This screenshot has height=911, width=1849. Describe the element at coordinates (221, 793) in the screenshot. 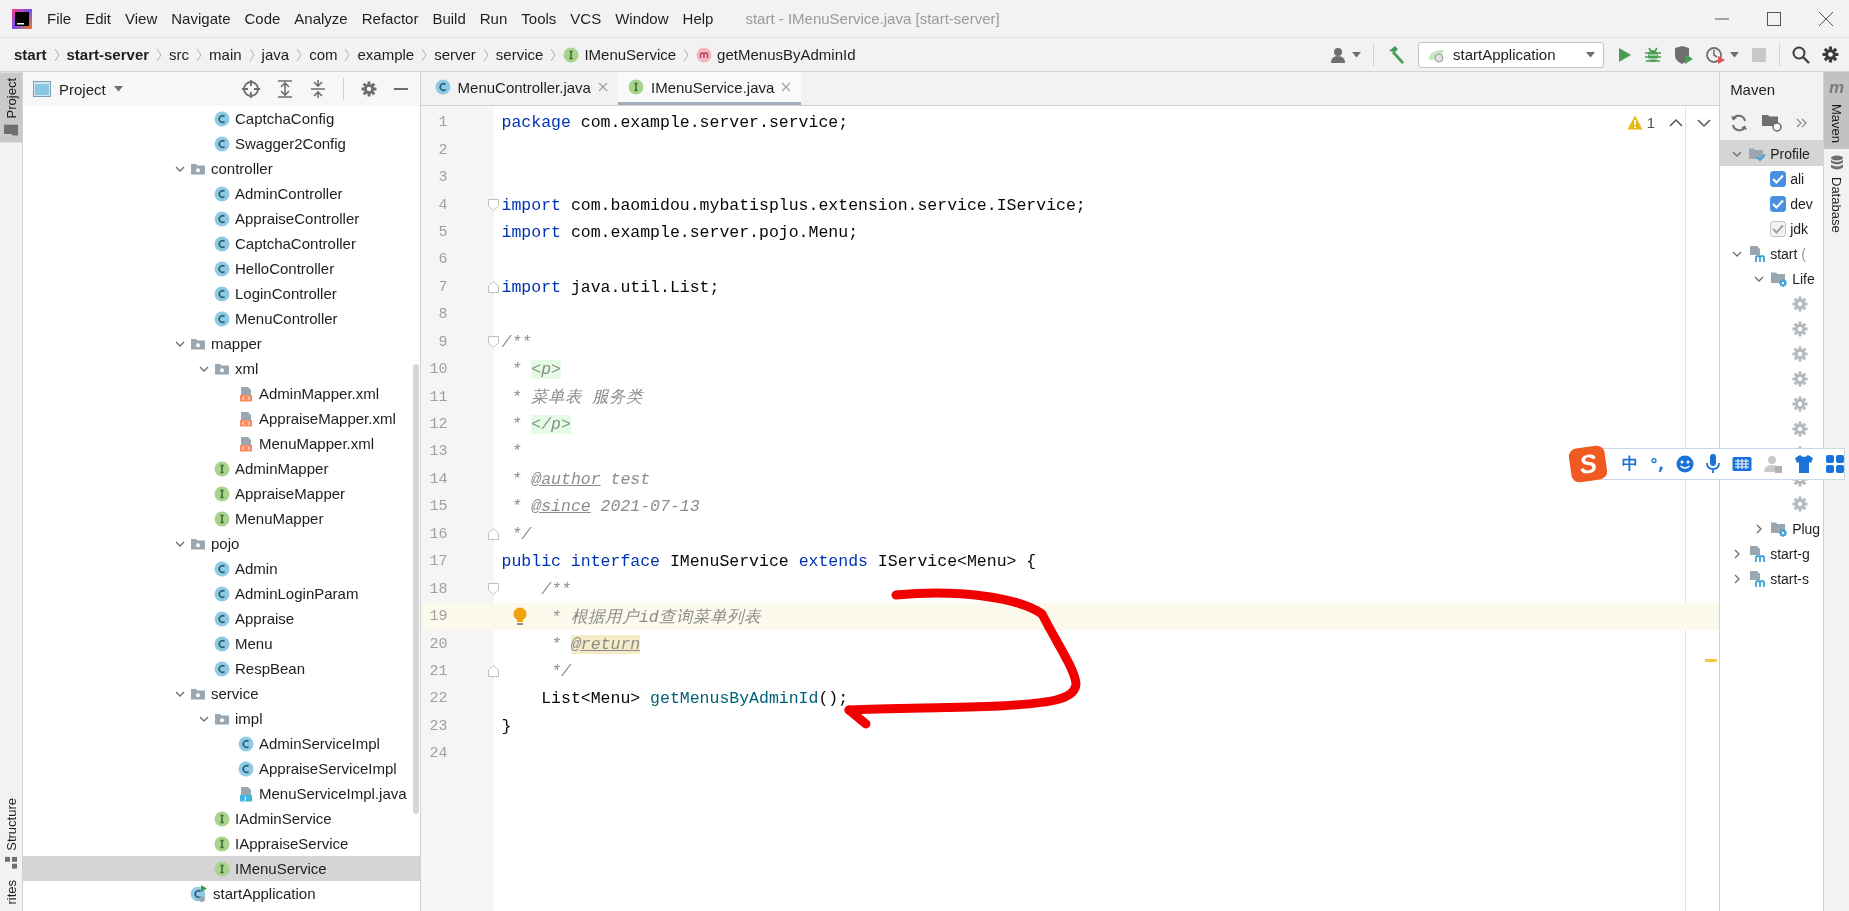

I see `tree-item: MenuServiceImpl.java` at that location.